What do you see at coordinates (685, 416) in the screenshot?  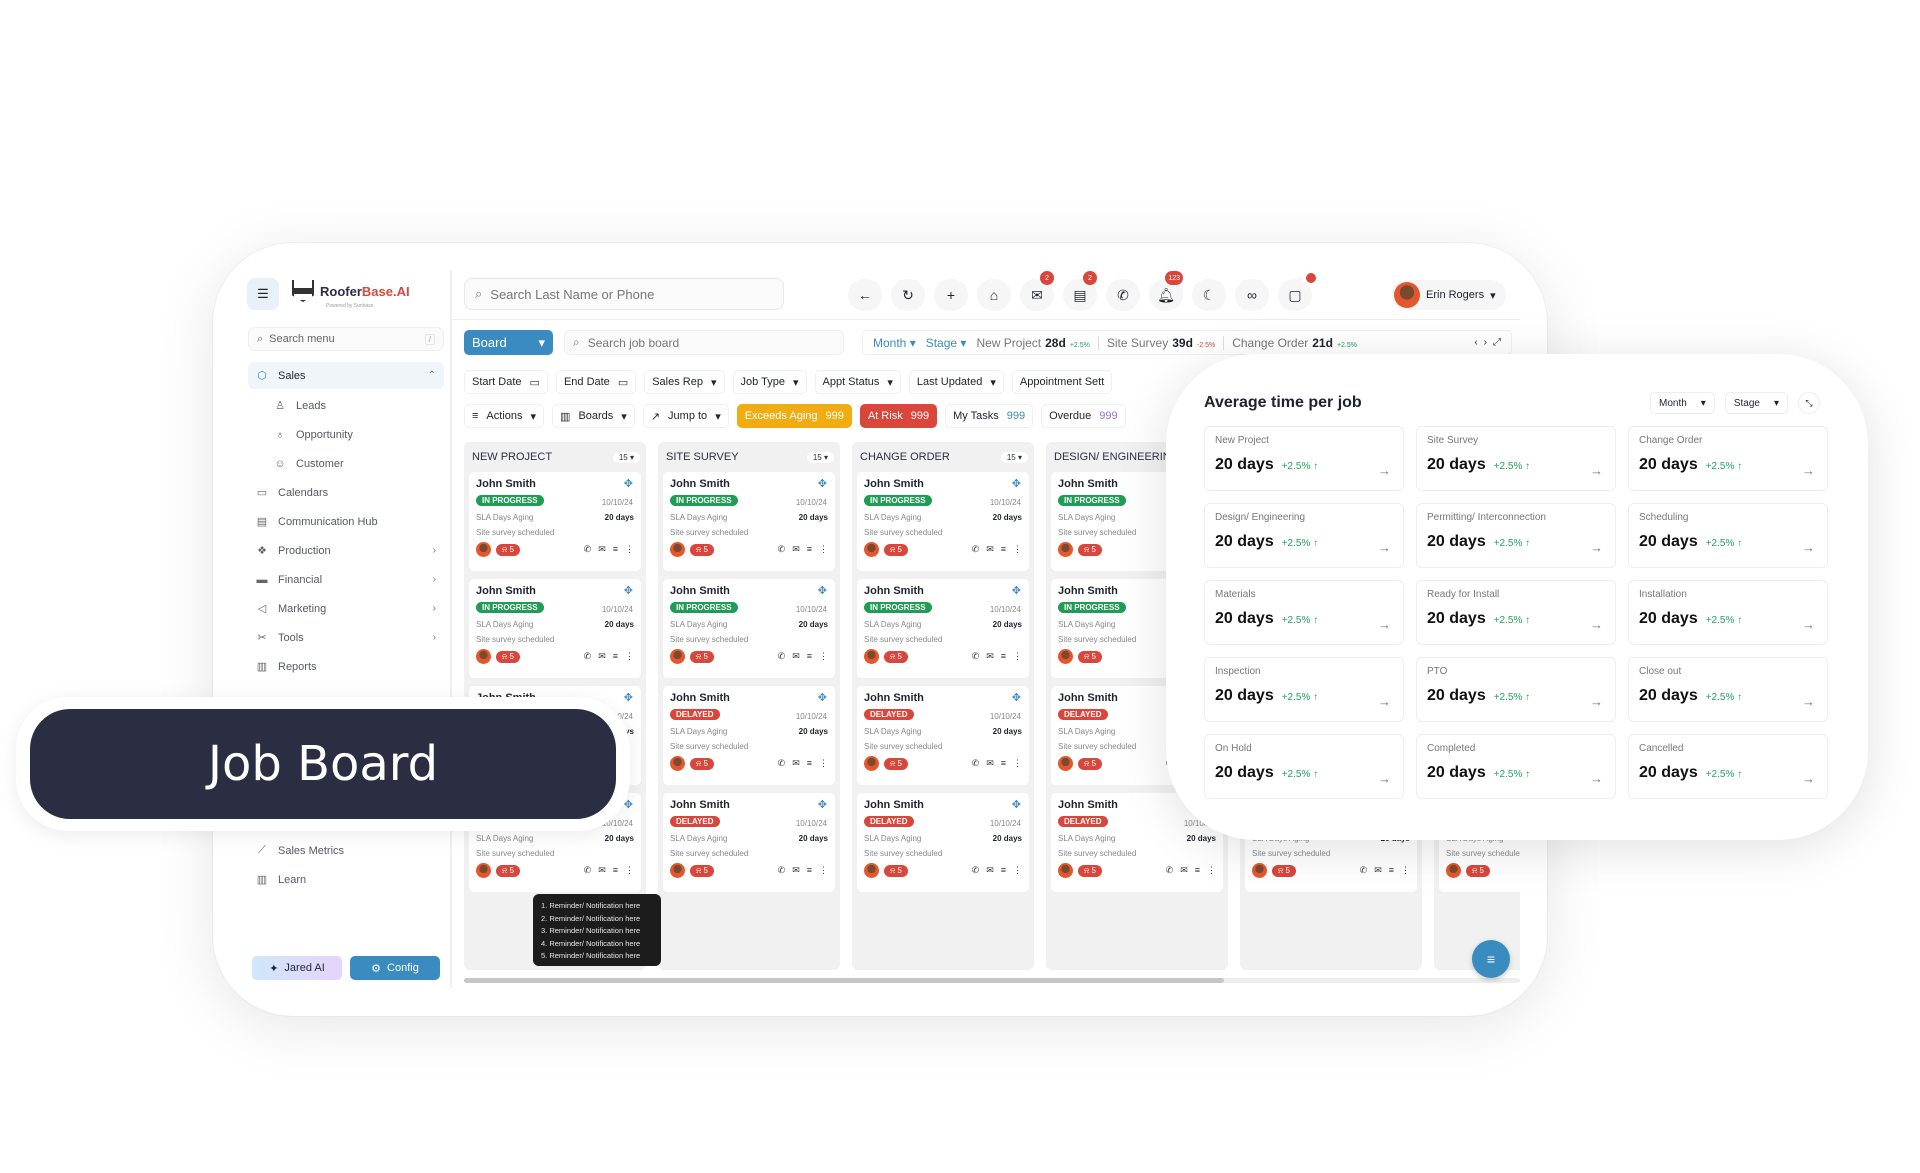 I see `jump-to-dropdown: ↗ Jump to ▾` at bounding box center [685, 416].